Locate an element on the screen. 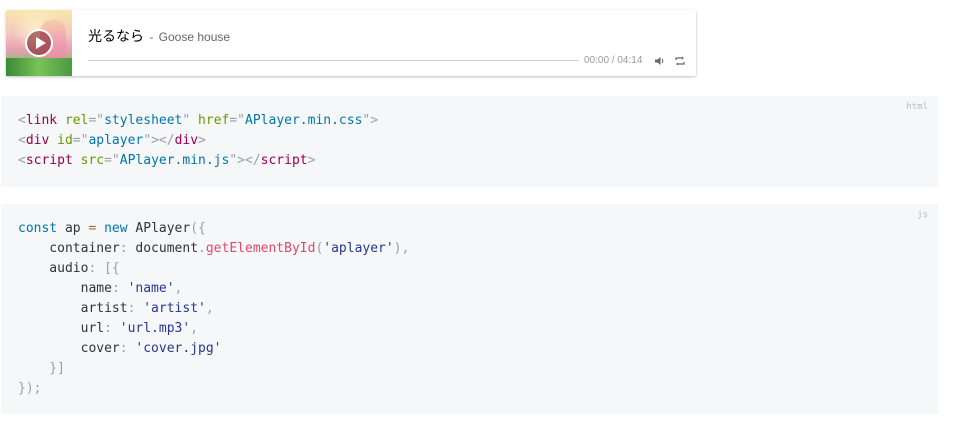 Image resolution: width=960 pixels, height=421 pixels. code-line: <script src="APlayer.min.js"></script> is located at coordinates (166, 160).